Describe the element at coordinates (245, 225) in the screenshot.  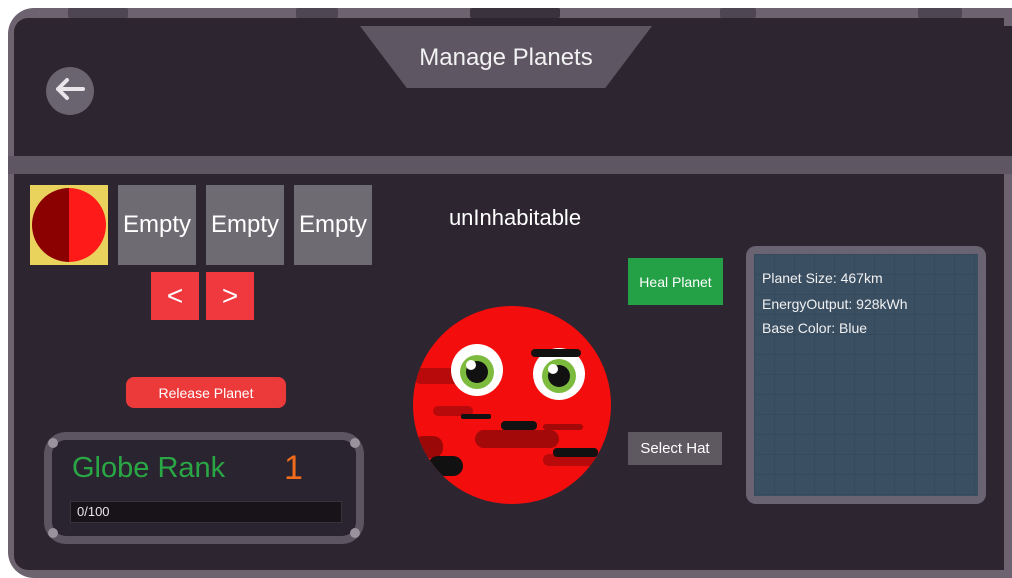
I see `planet-slot-3: Empty` at that location.